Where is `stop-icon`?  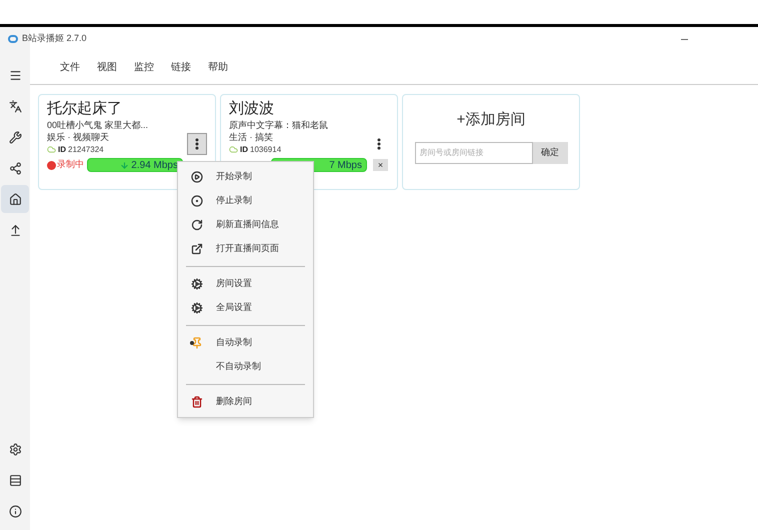 stop-icon is located at coordinates (197, 201).